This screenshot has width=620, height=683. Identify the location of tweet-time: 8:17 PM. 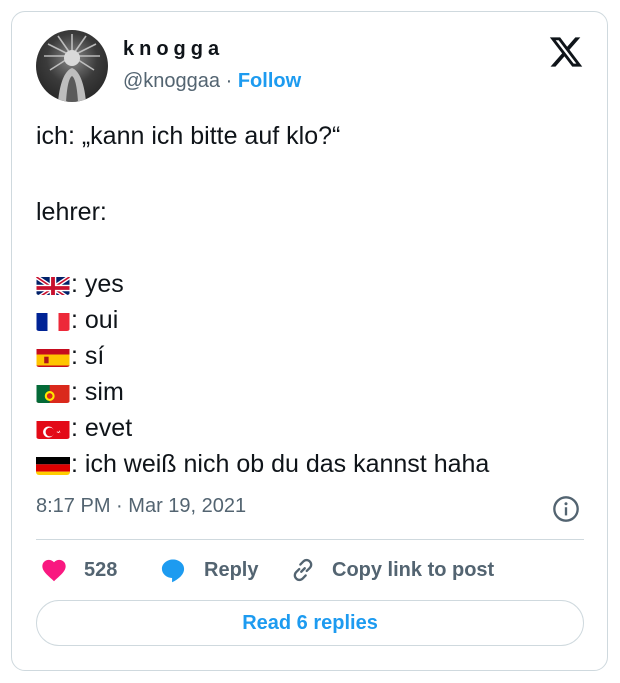
(73, 506).